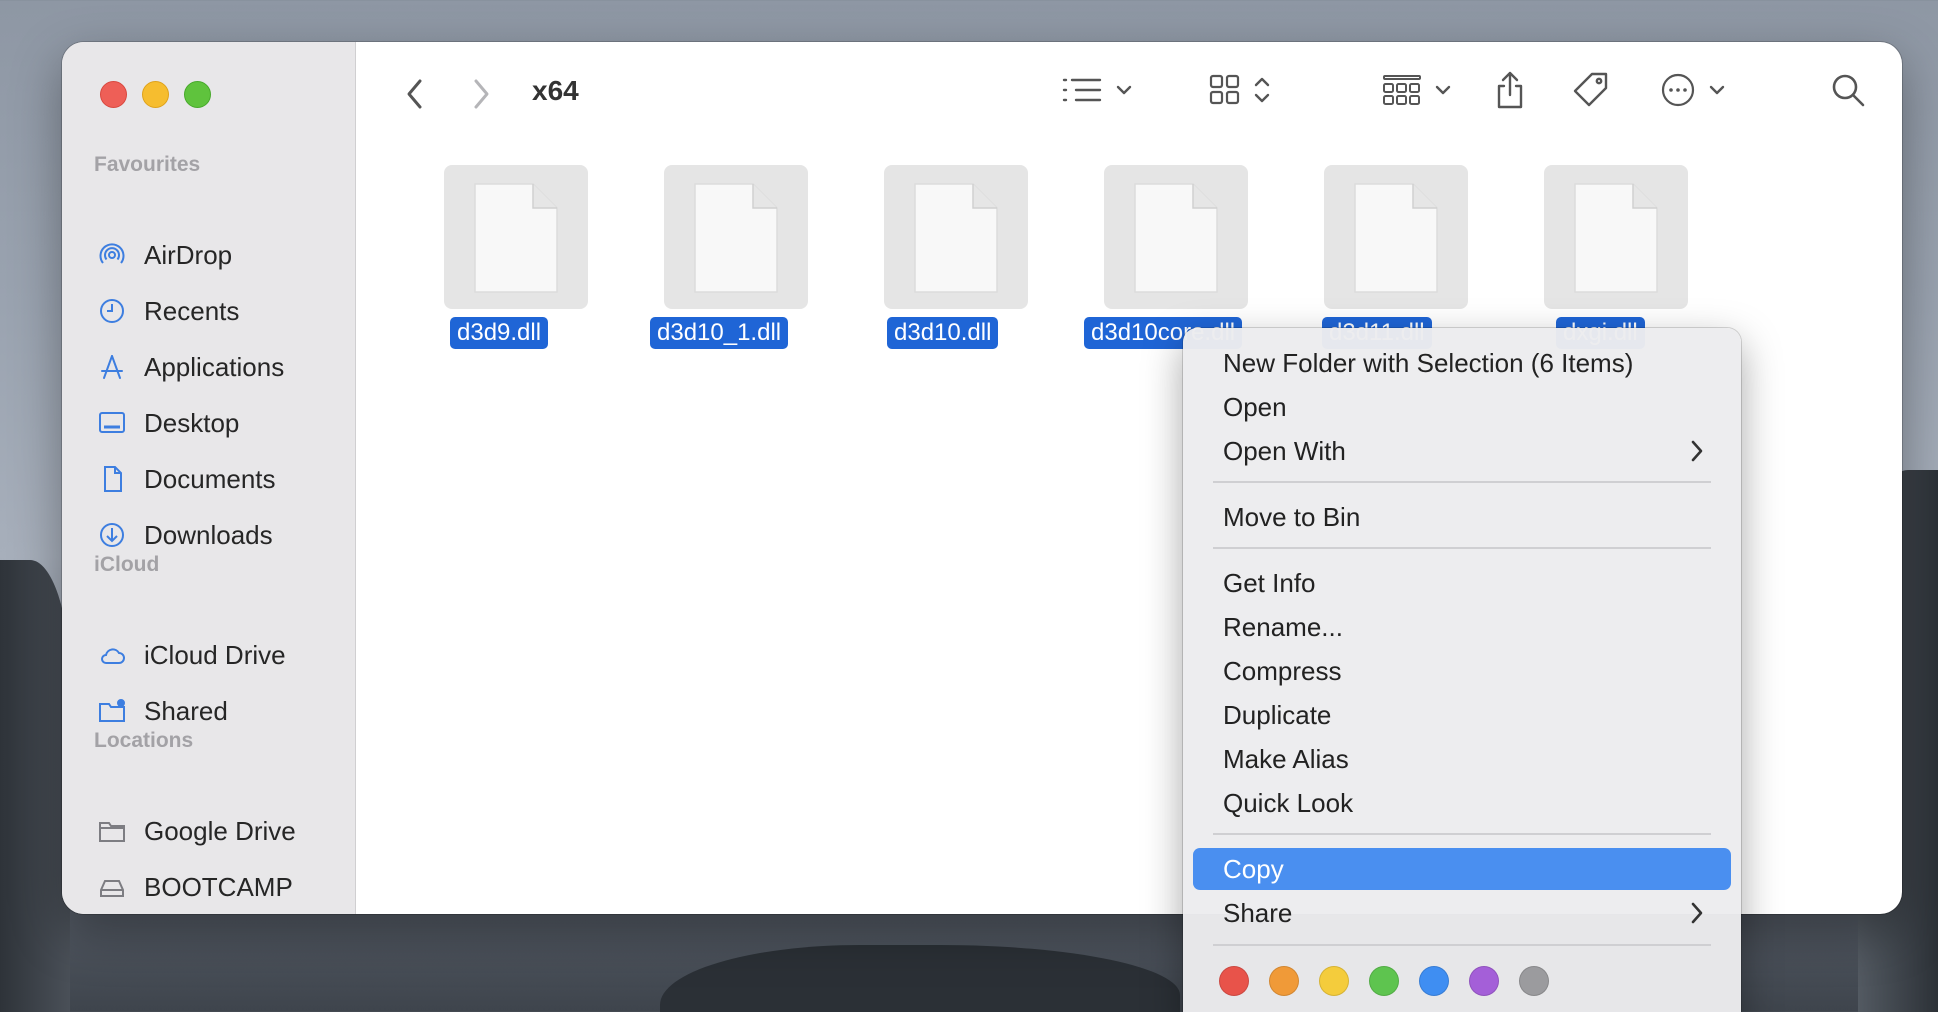  What do you see at coordinates (127, 564) in the screenshot?
I see `sidebar-heading-icloud: iCloud` at bounding box center [127, 564].